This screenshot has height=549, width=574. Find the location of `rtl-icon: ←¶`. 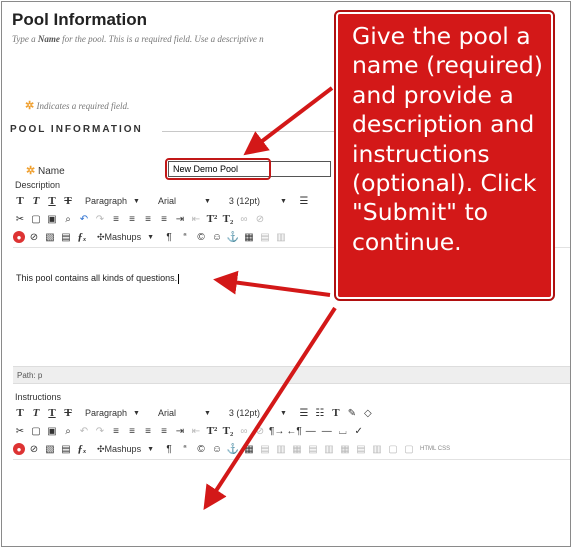

rtl-icon: ←¶ is located at coordinates (293, 431).